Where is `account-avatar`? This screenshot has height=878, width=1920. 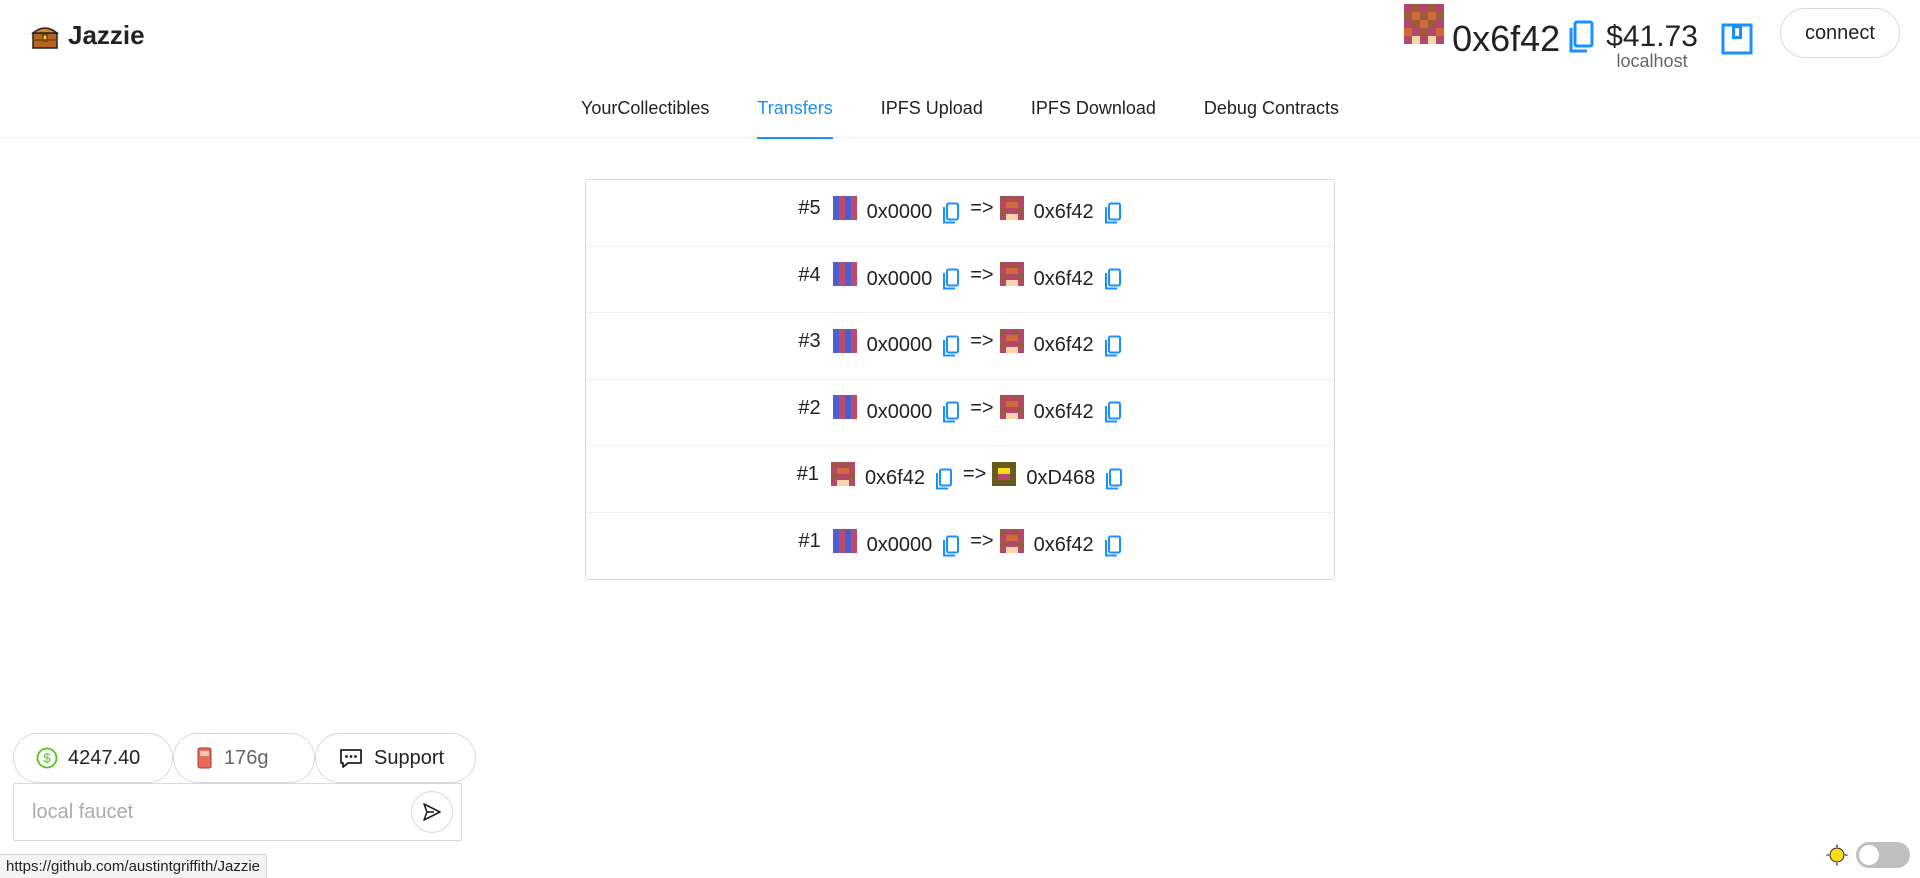 account-avatar is located at coordinates (1424, 24).